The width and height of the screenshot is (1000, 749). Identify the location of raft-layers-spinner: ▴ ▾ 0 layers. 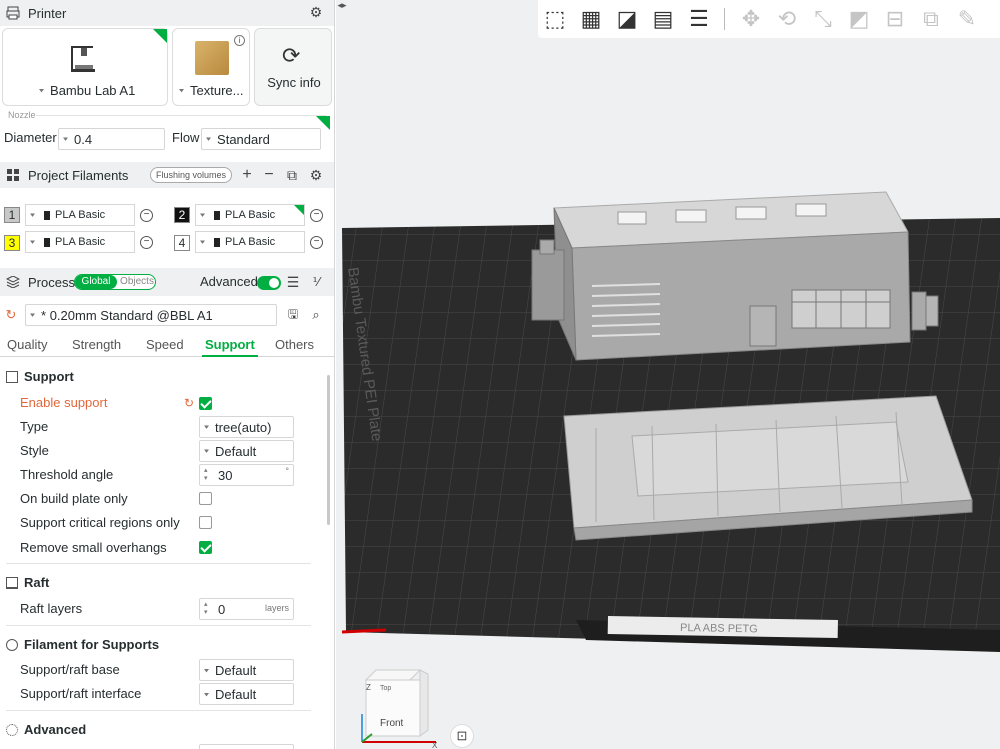
(246, 609).